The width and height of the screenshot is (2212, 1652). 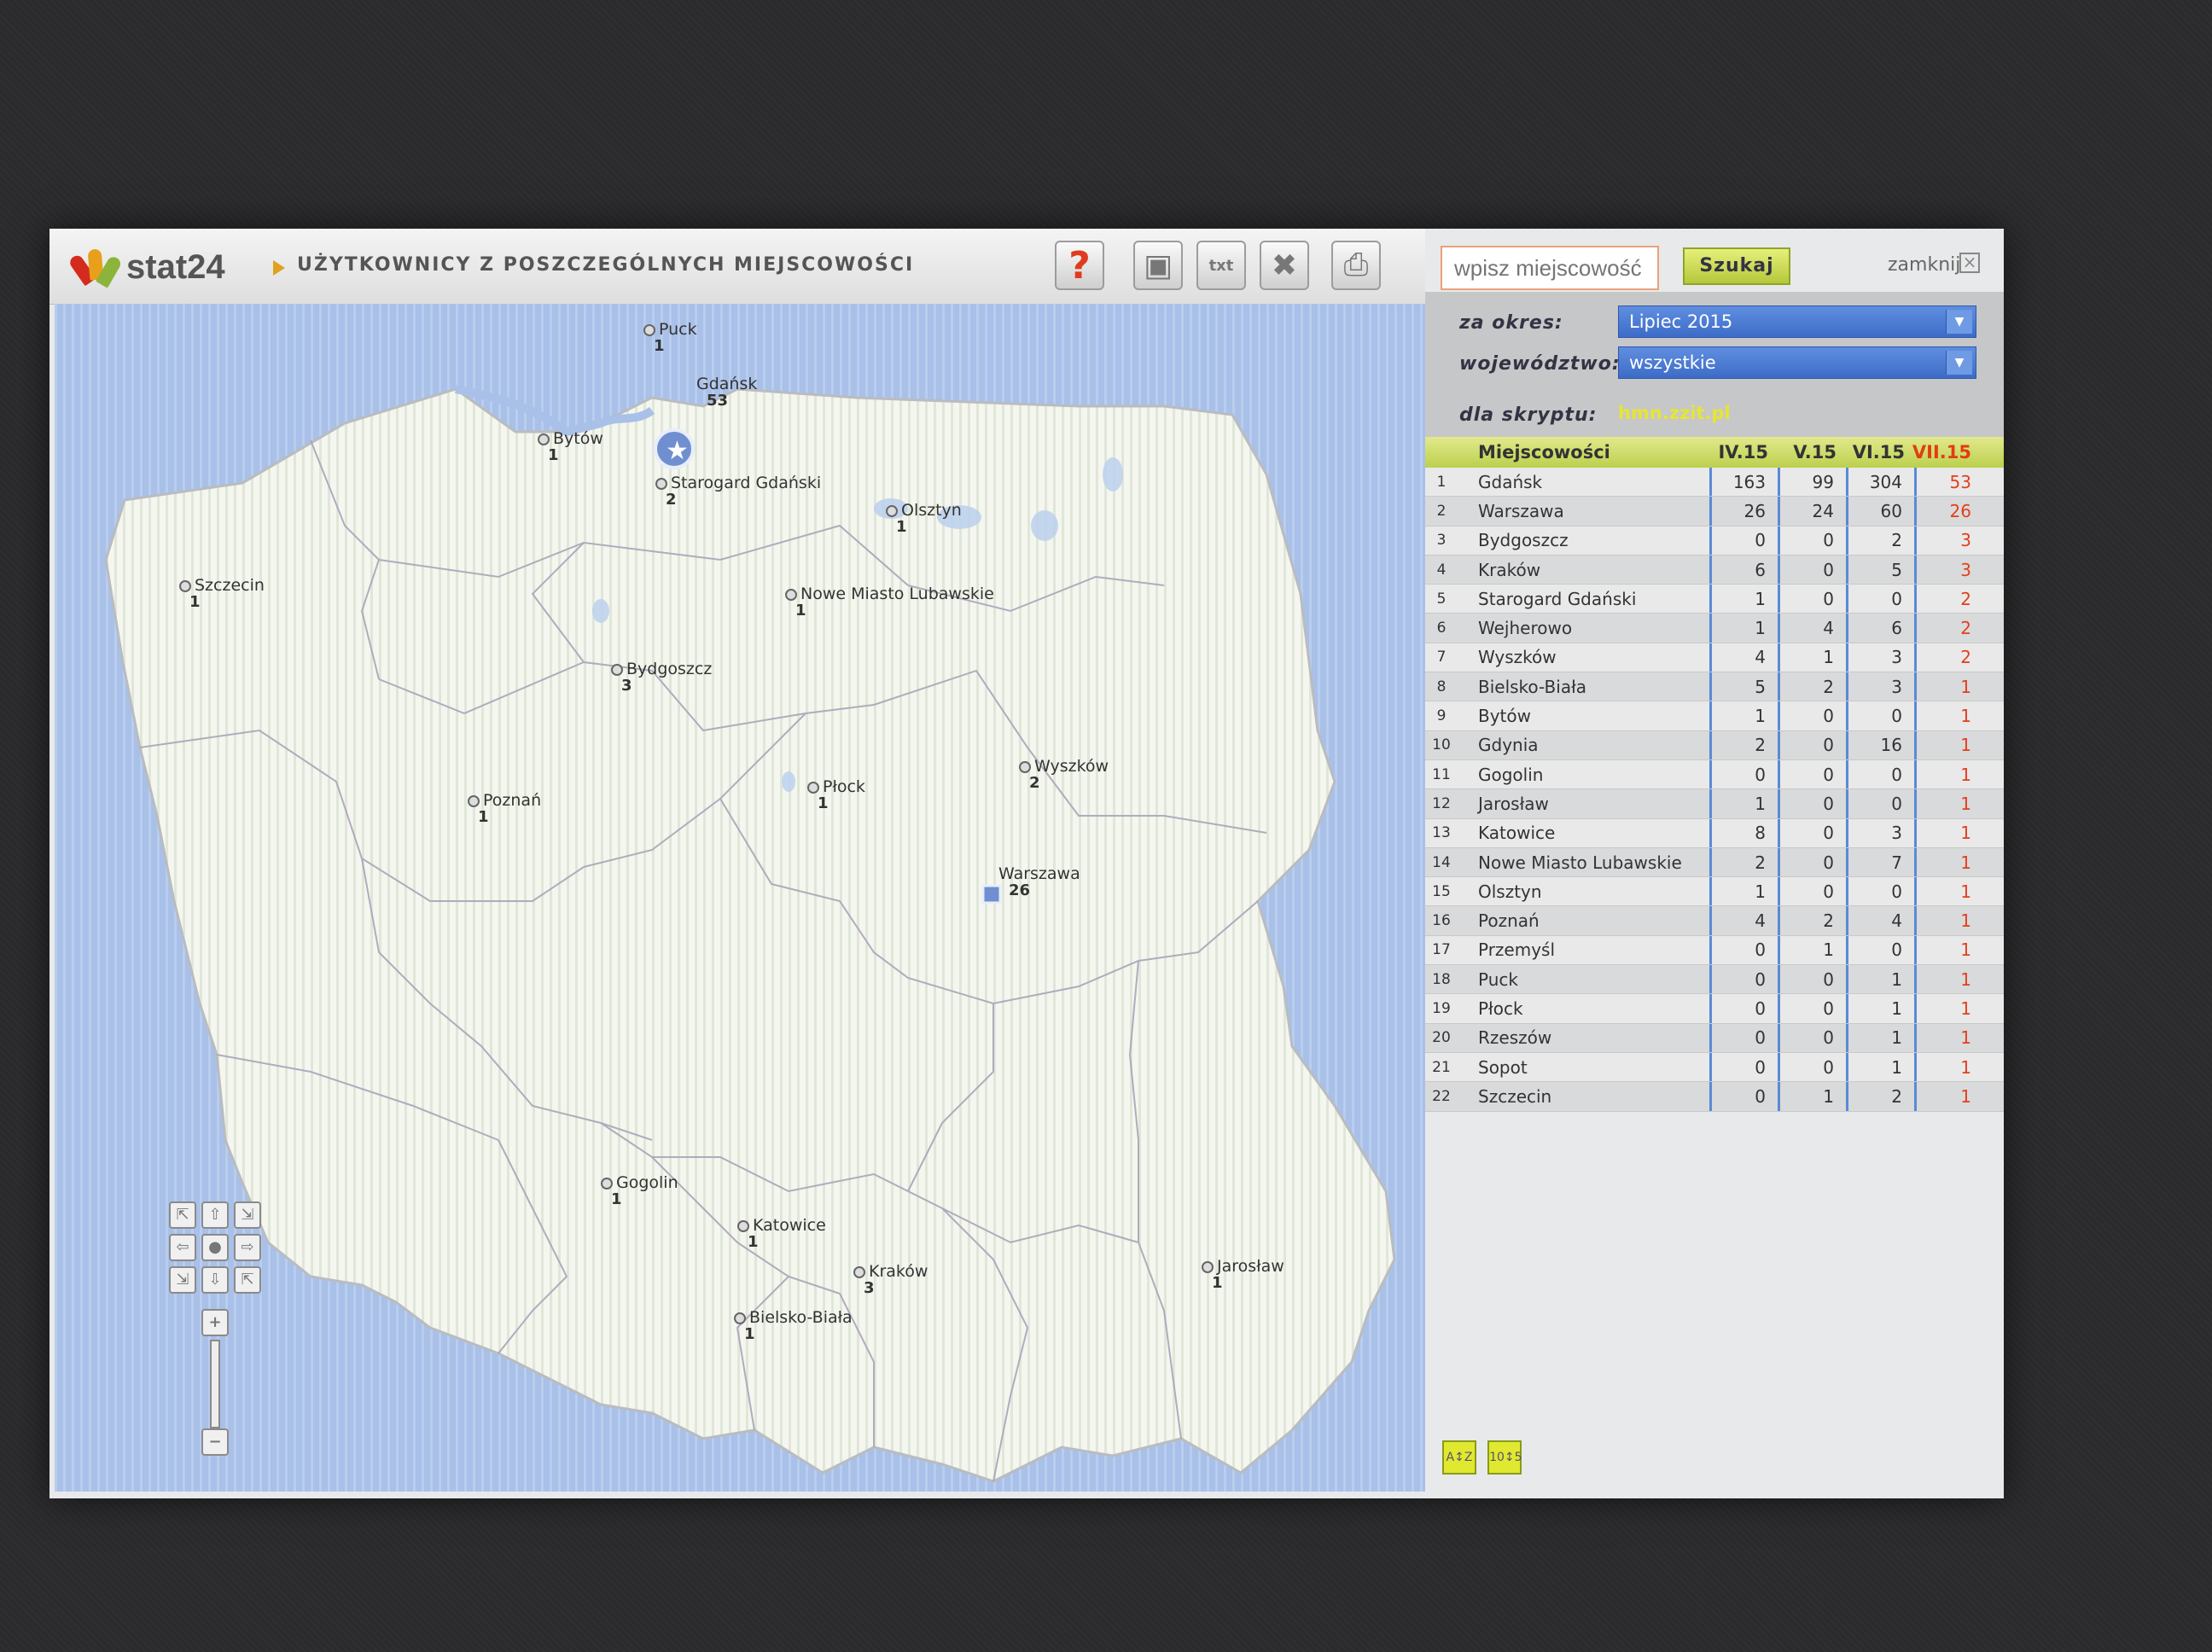 What do you see at coordinates (215, 1384) in the screenshot?
I see `zoom-slider` at bounding box center [215, 1384].